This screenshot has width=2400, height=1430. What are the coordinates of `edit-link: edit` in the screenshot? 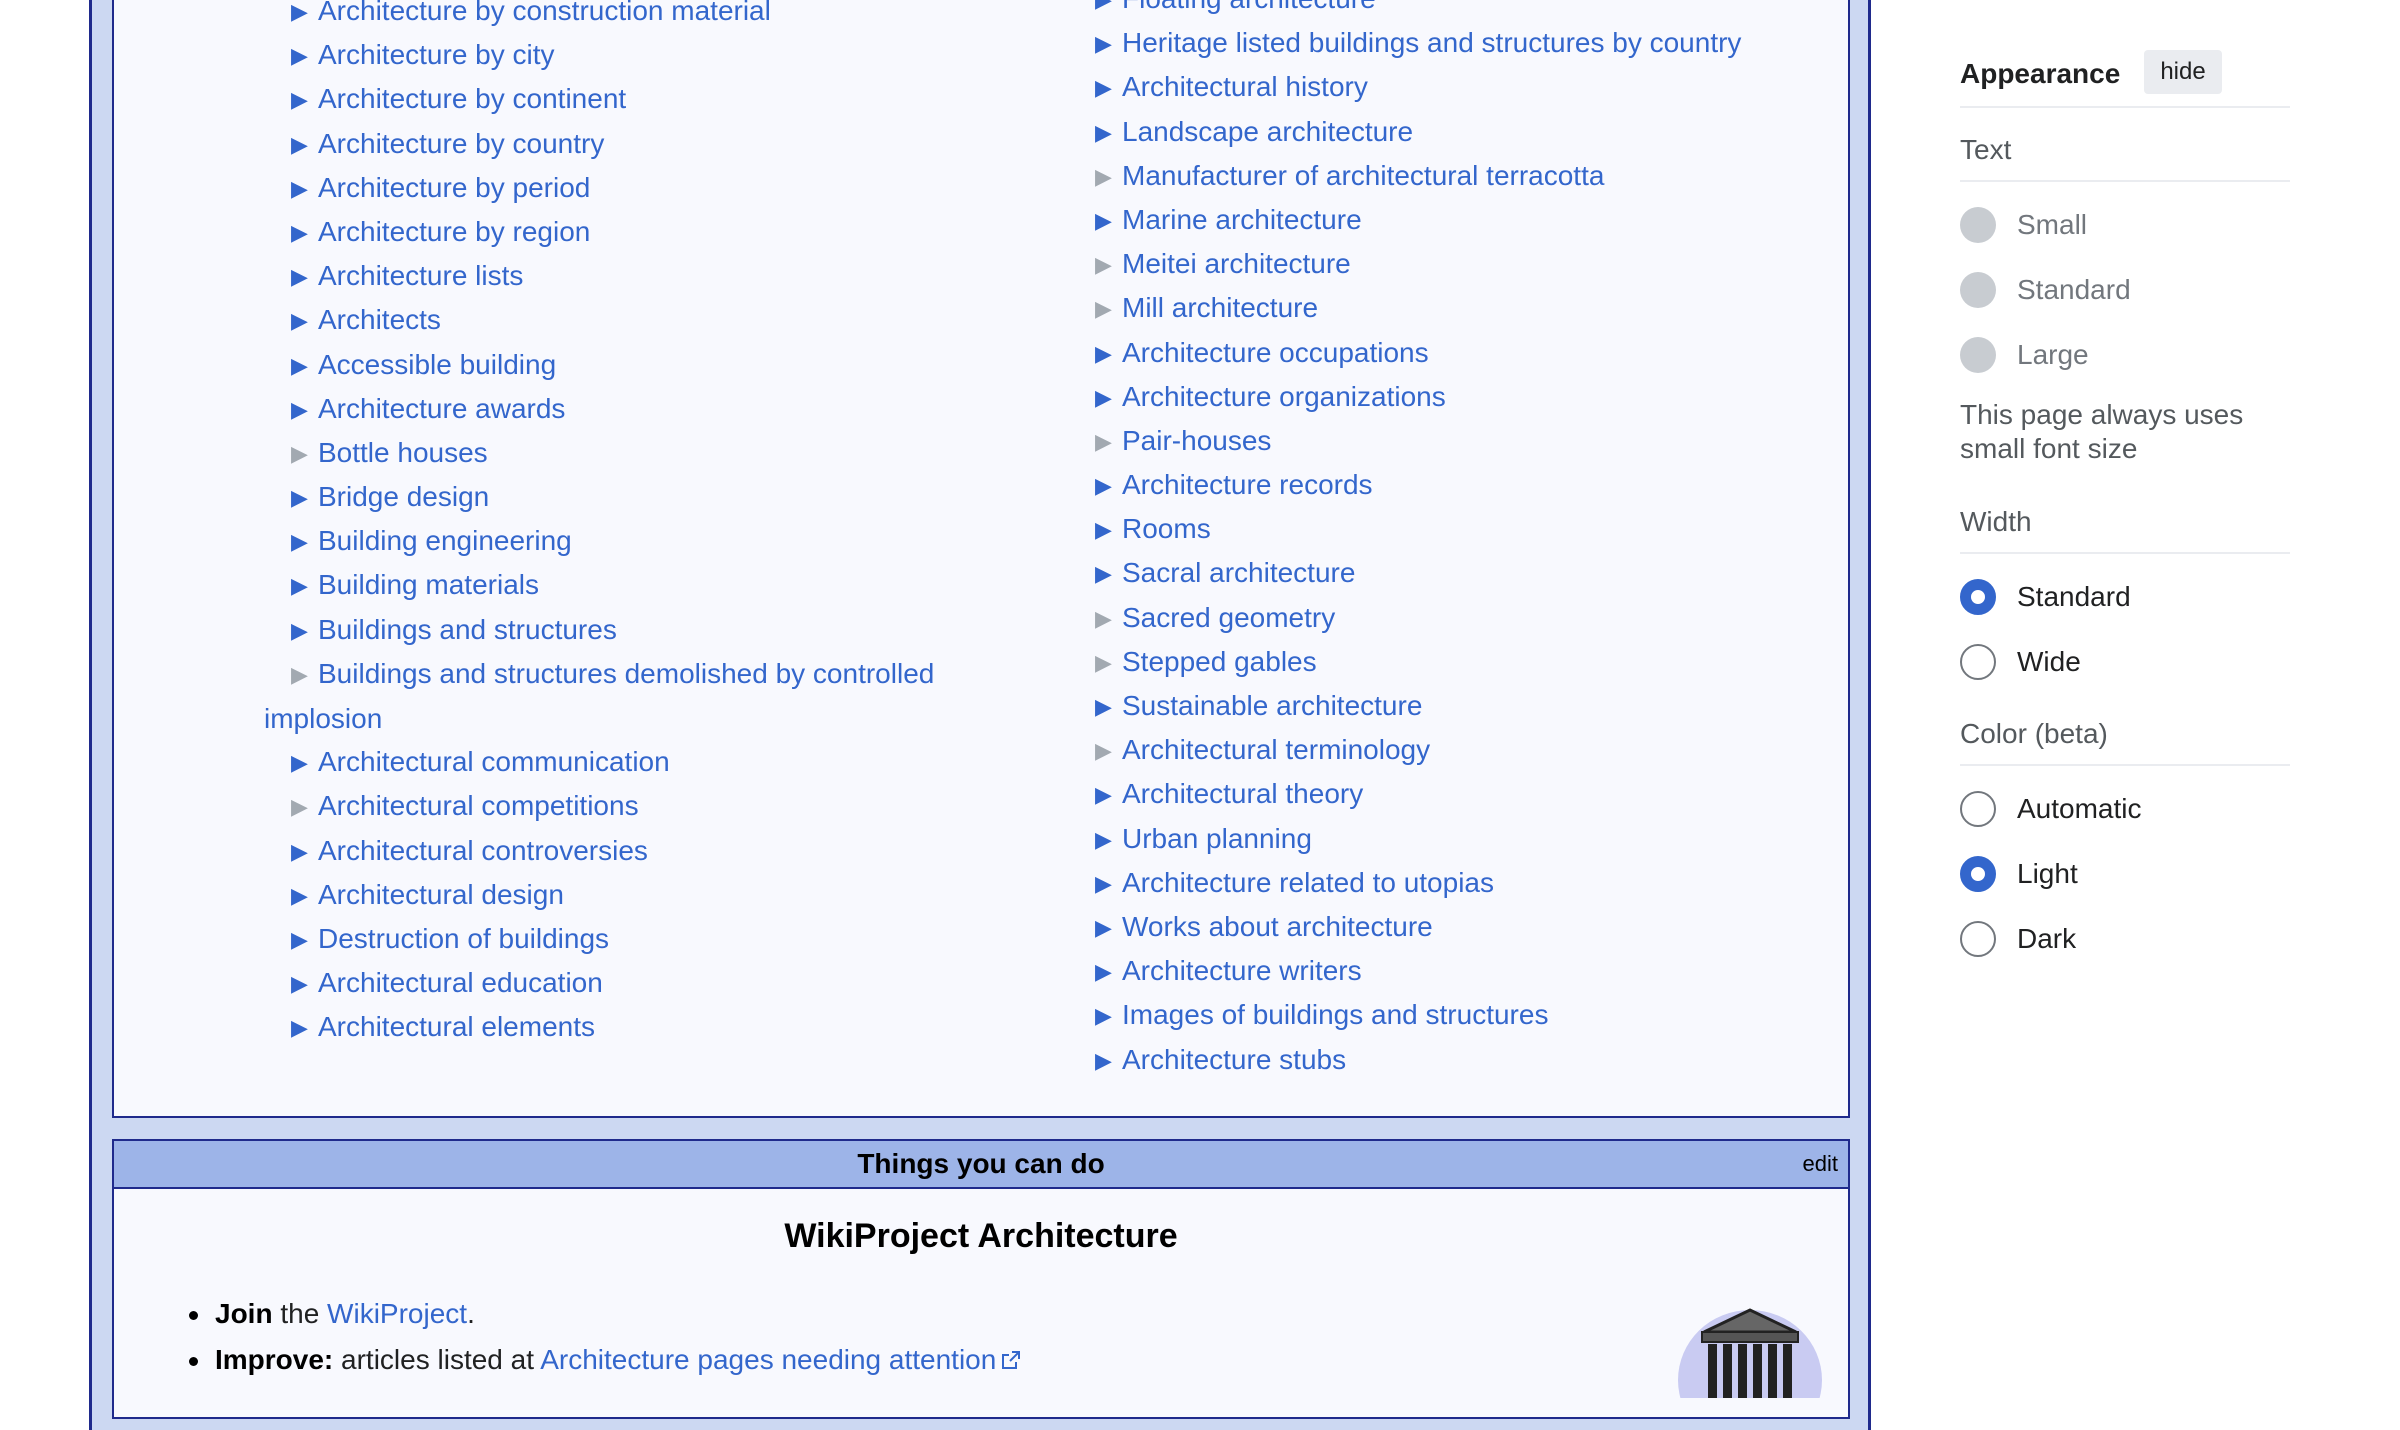 It's located at (1820, 1164).